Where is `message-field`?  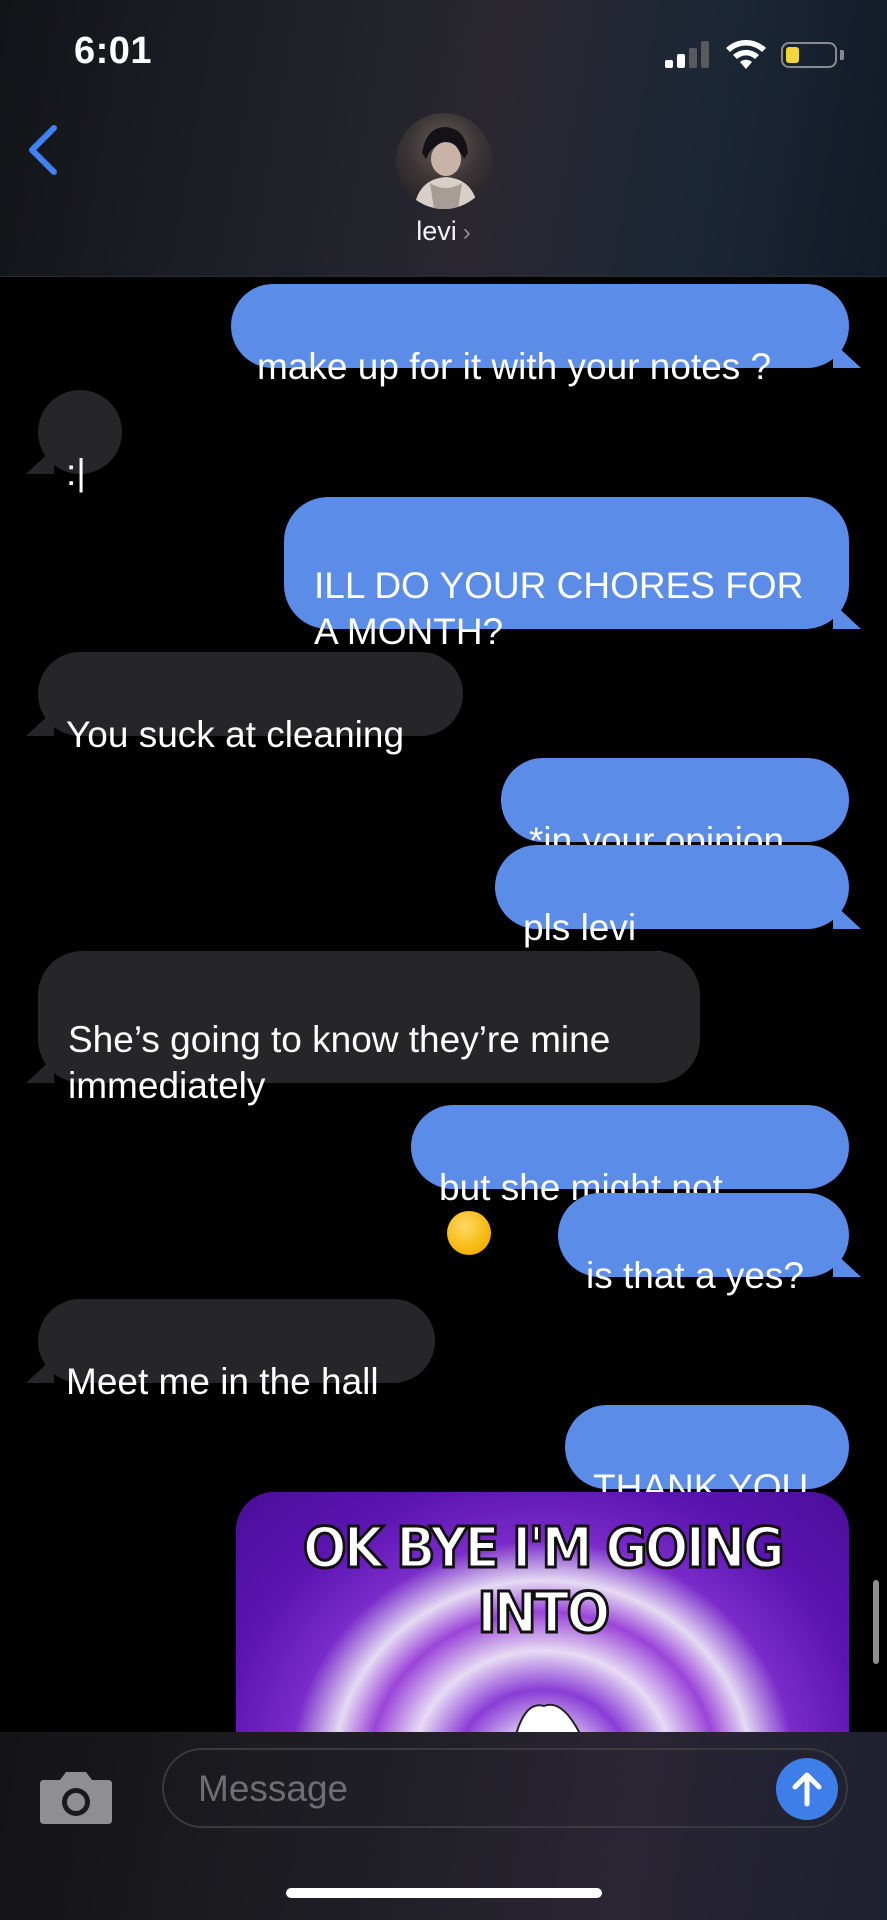
message-field is located at coordinates (505, 1788).